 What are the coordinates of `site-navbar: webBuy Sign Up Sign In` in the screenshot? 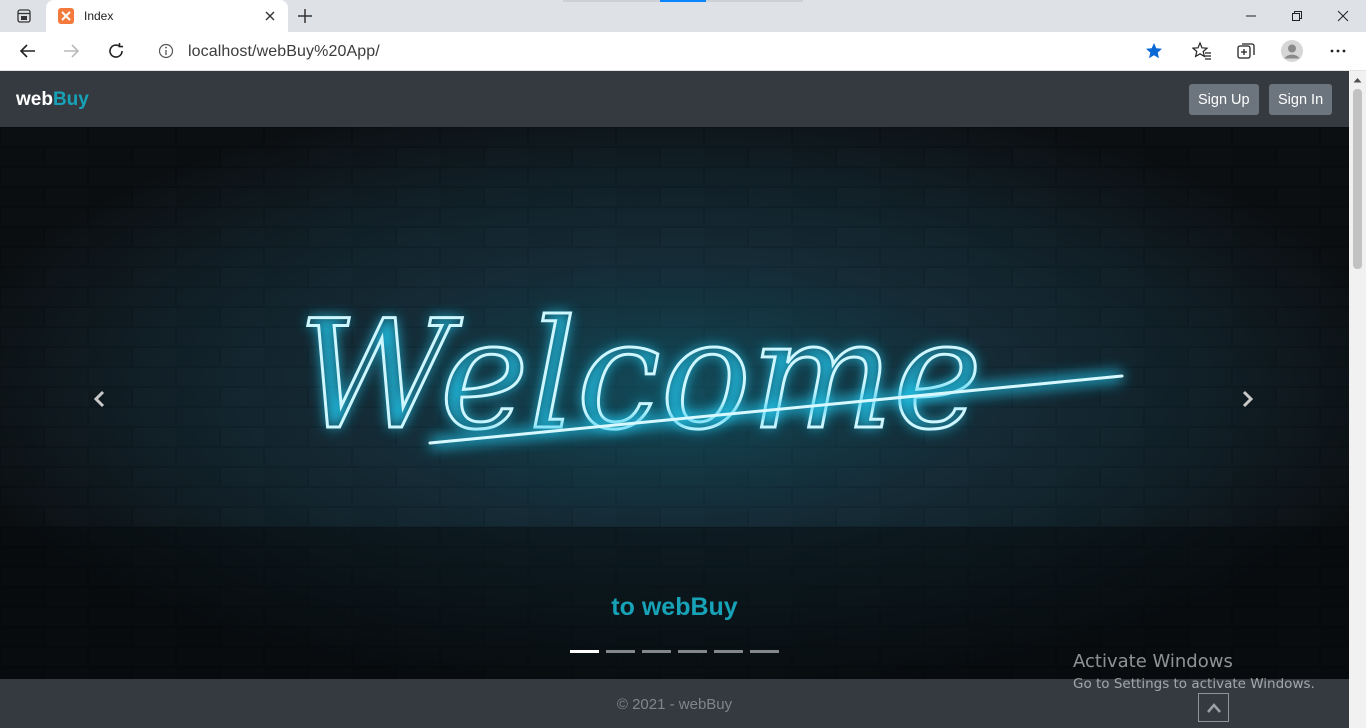 It's located at (674, 99).